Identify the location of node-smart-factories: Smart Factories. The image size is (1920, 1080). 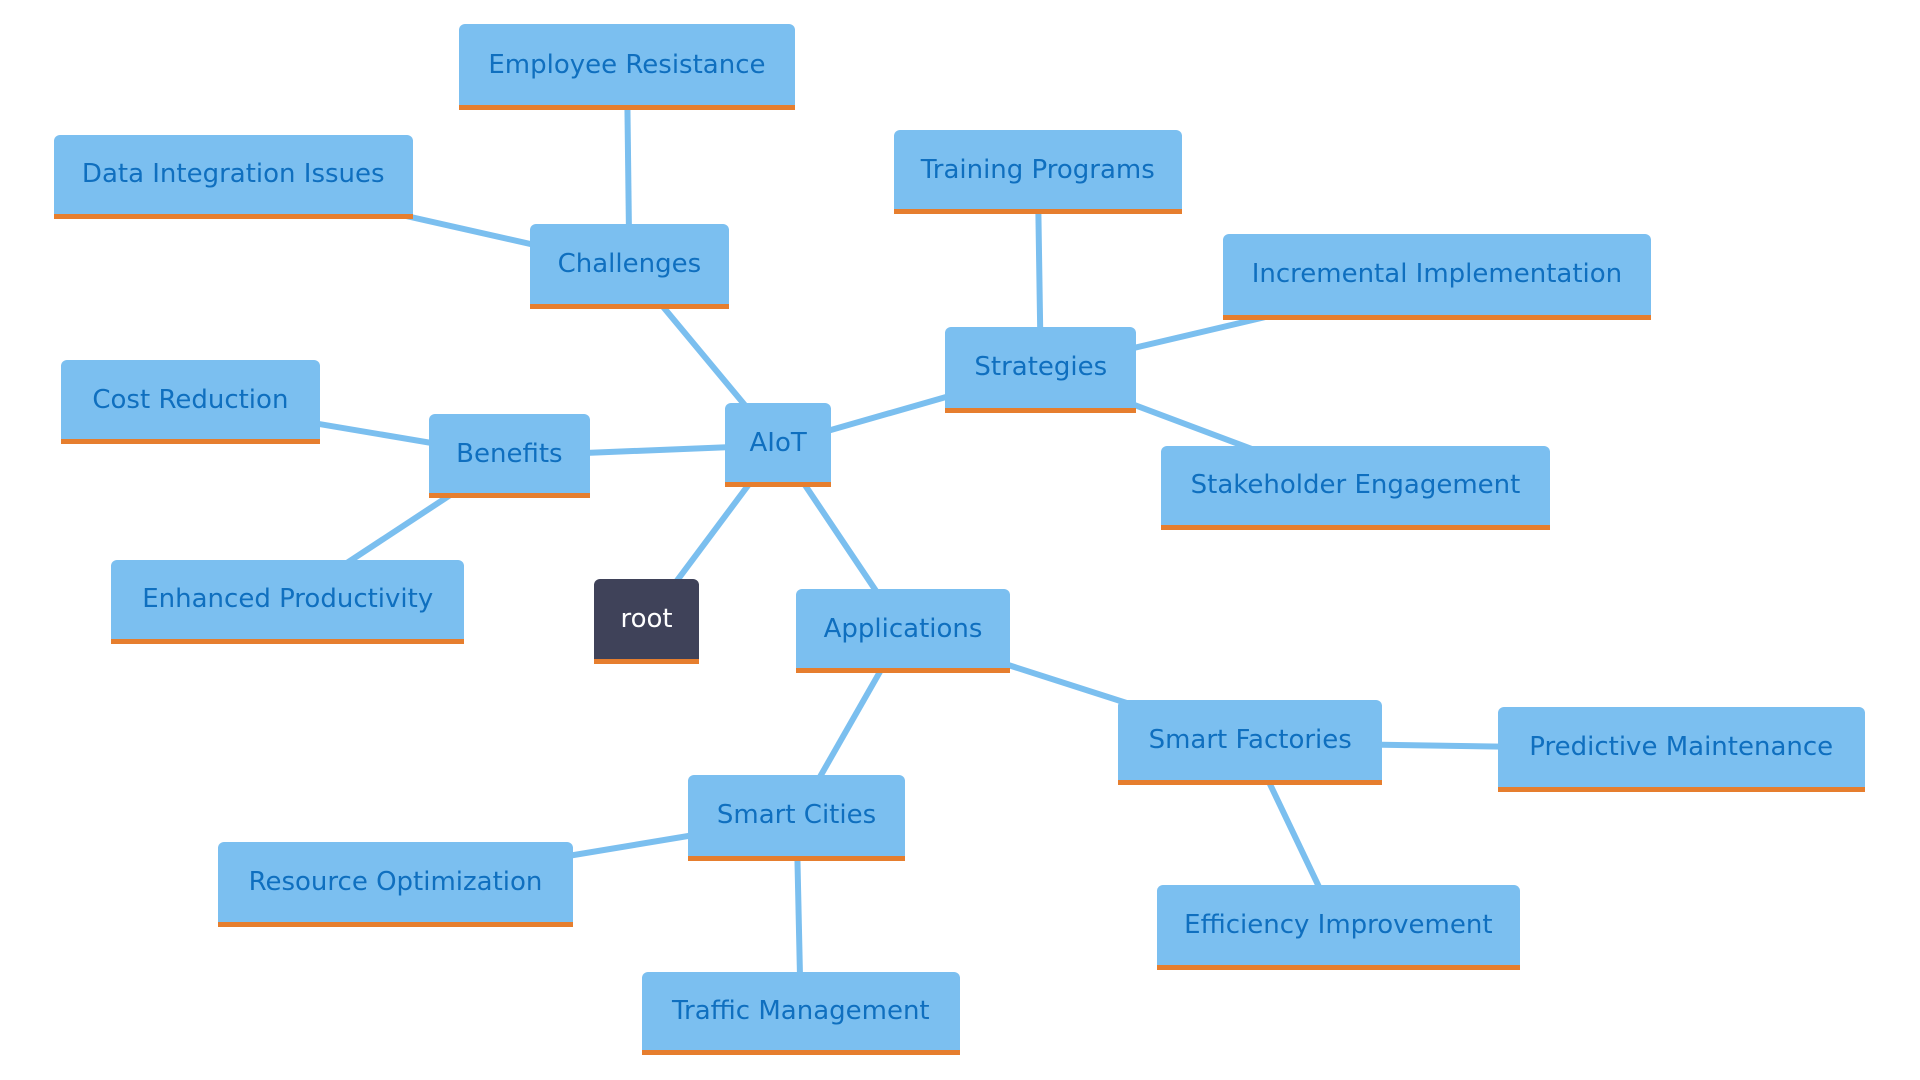
(1250, 742).